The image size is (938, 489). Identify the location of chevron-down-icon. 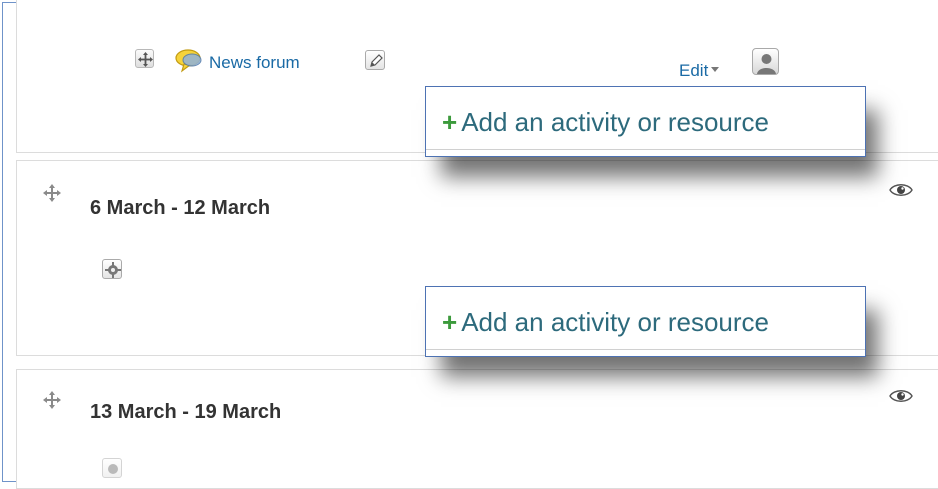
(715, 69).